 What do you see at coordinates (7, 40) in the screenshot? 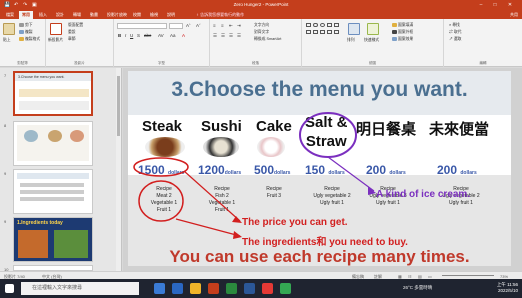
I see `paste-button: 貼上` at bounding box center [7, 40].